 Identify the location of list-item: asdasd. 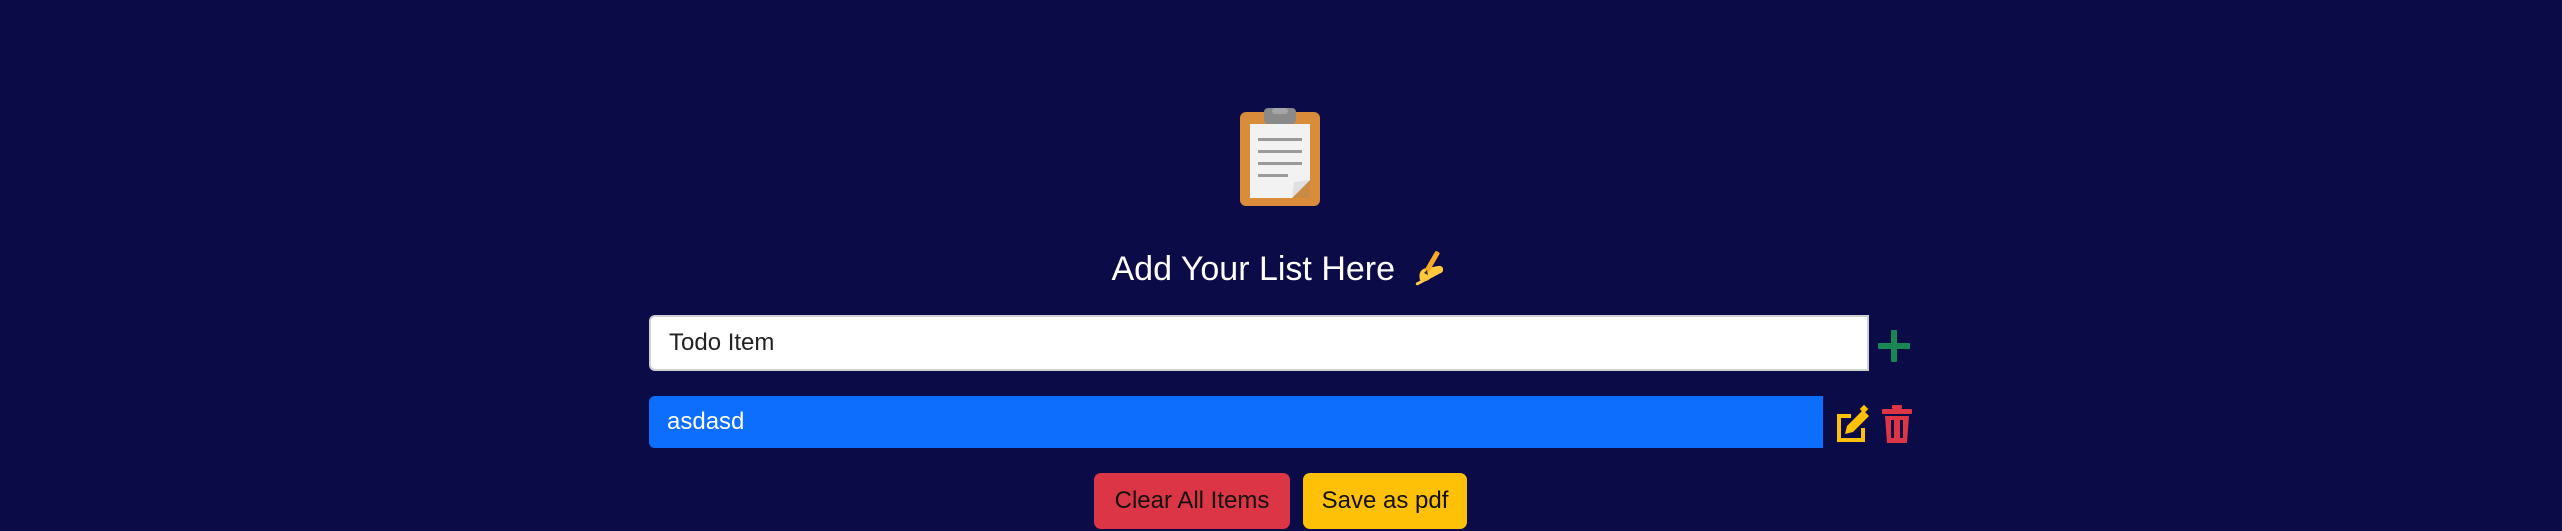
(1236, 422).